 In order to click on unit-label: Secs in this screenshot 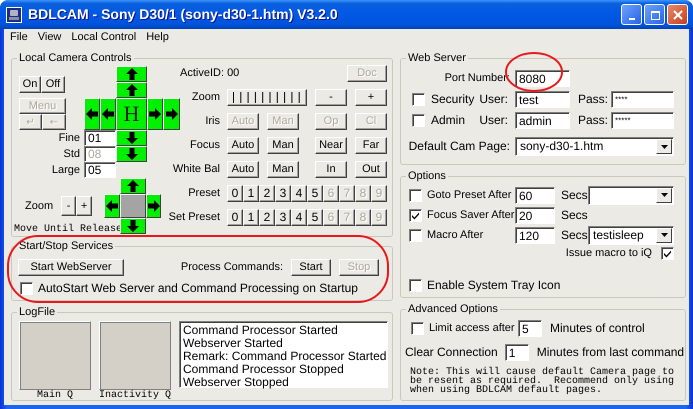, I will do `click(574, 215)`.